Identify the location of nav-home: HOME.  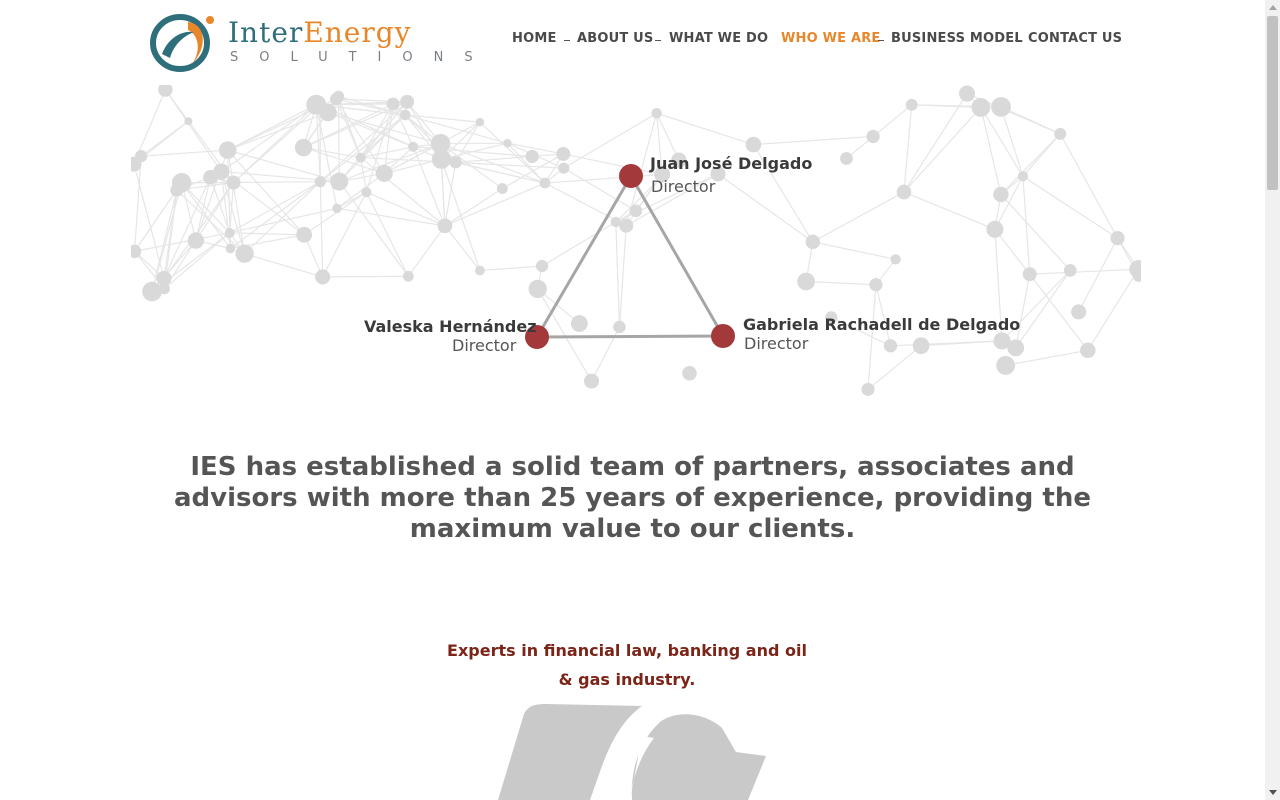
(534, 38).